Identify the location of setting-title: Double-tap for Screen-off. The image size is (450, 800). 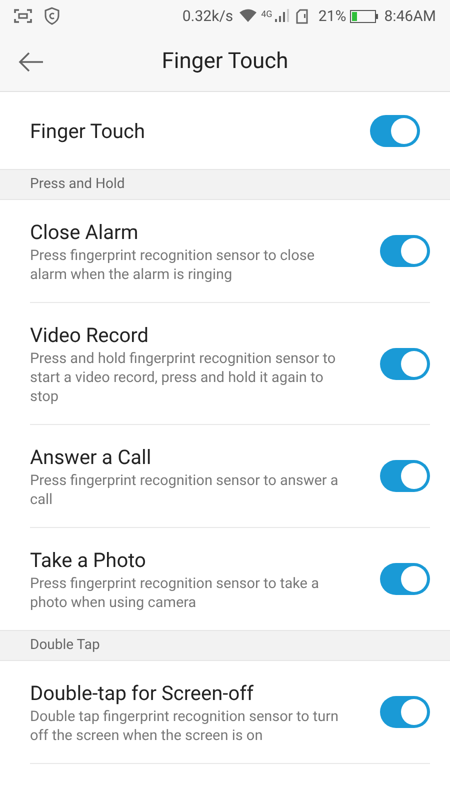
(142, 693).